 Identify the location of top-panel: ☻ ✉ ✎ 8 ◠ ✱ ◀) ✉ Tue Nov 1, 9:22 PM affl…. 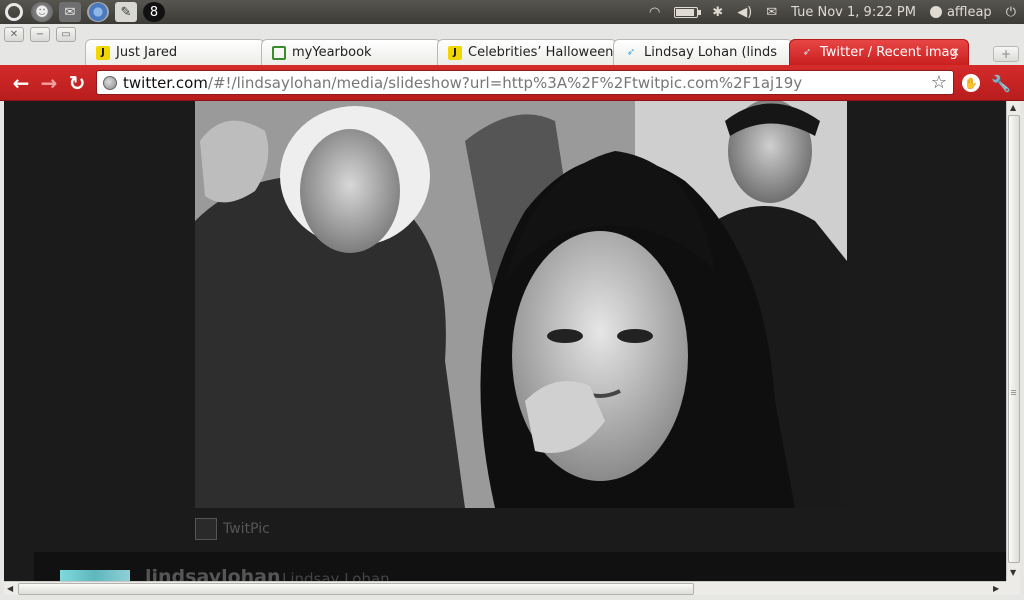
(512, 12).